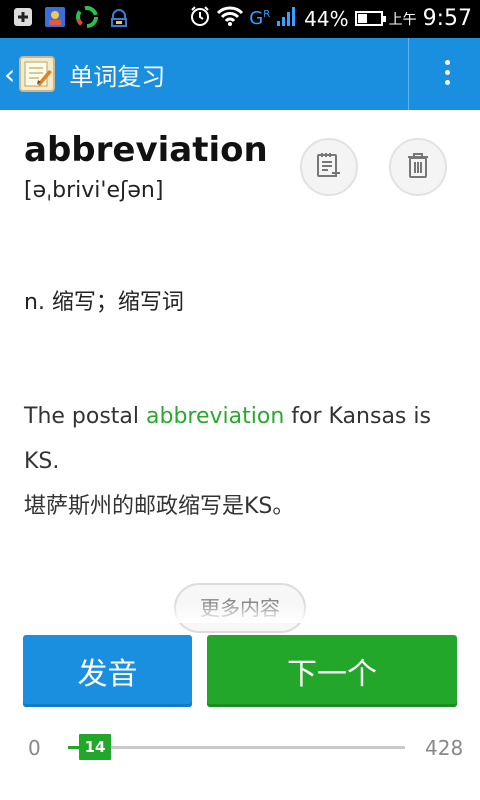  Describe the element at coordinates (236, 747) in the screenshot. I see `progress-slider: 14` at that location.